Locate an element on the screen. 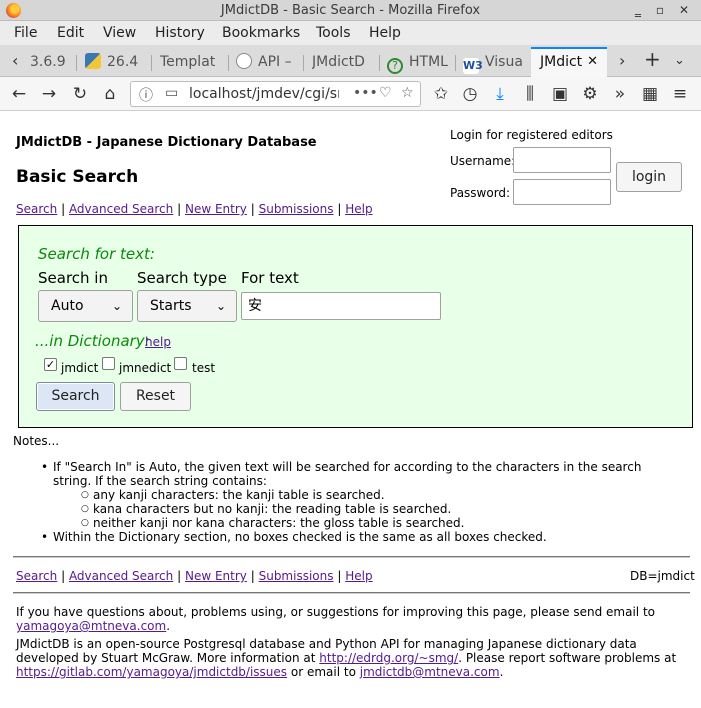  jmnedict-checkbox is located at coordinates (108, 363).